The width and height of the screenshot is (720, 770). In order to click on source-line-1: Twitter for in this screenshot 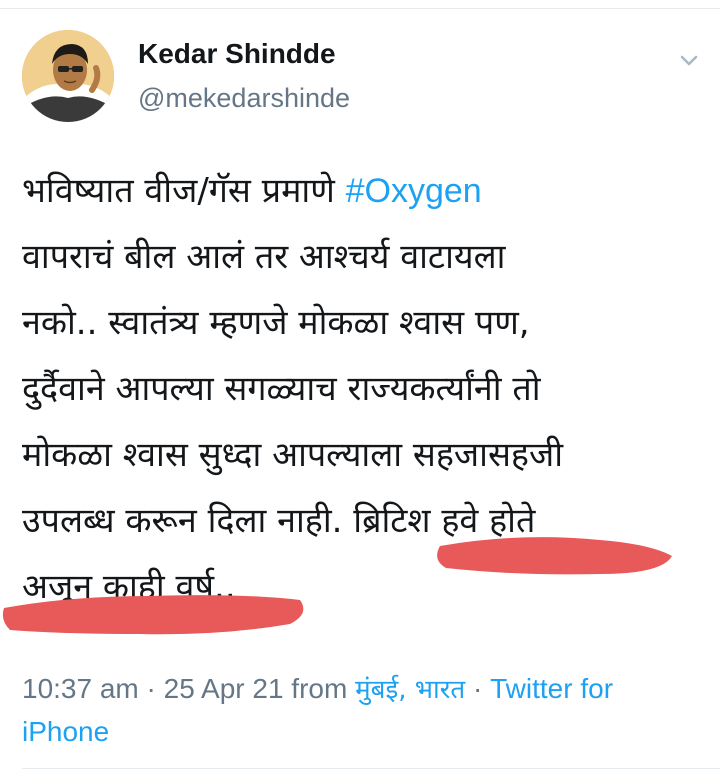, I will do `click(552, 688)`.